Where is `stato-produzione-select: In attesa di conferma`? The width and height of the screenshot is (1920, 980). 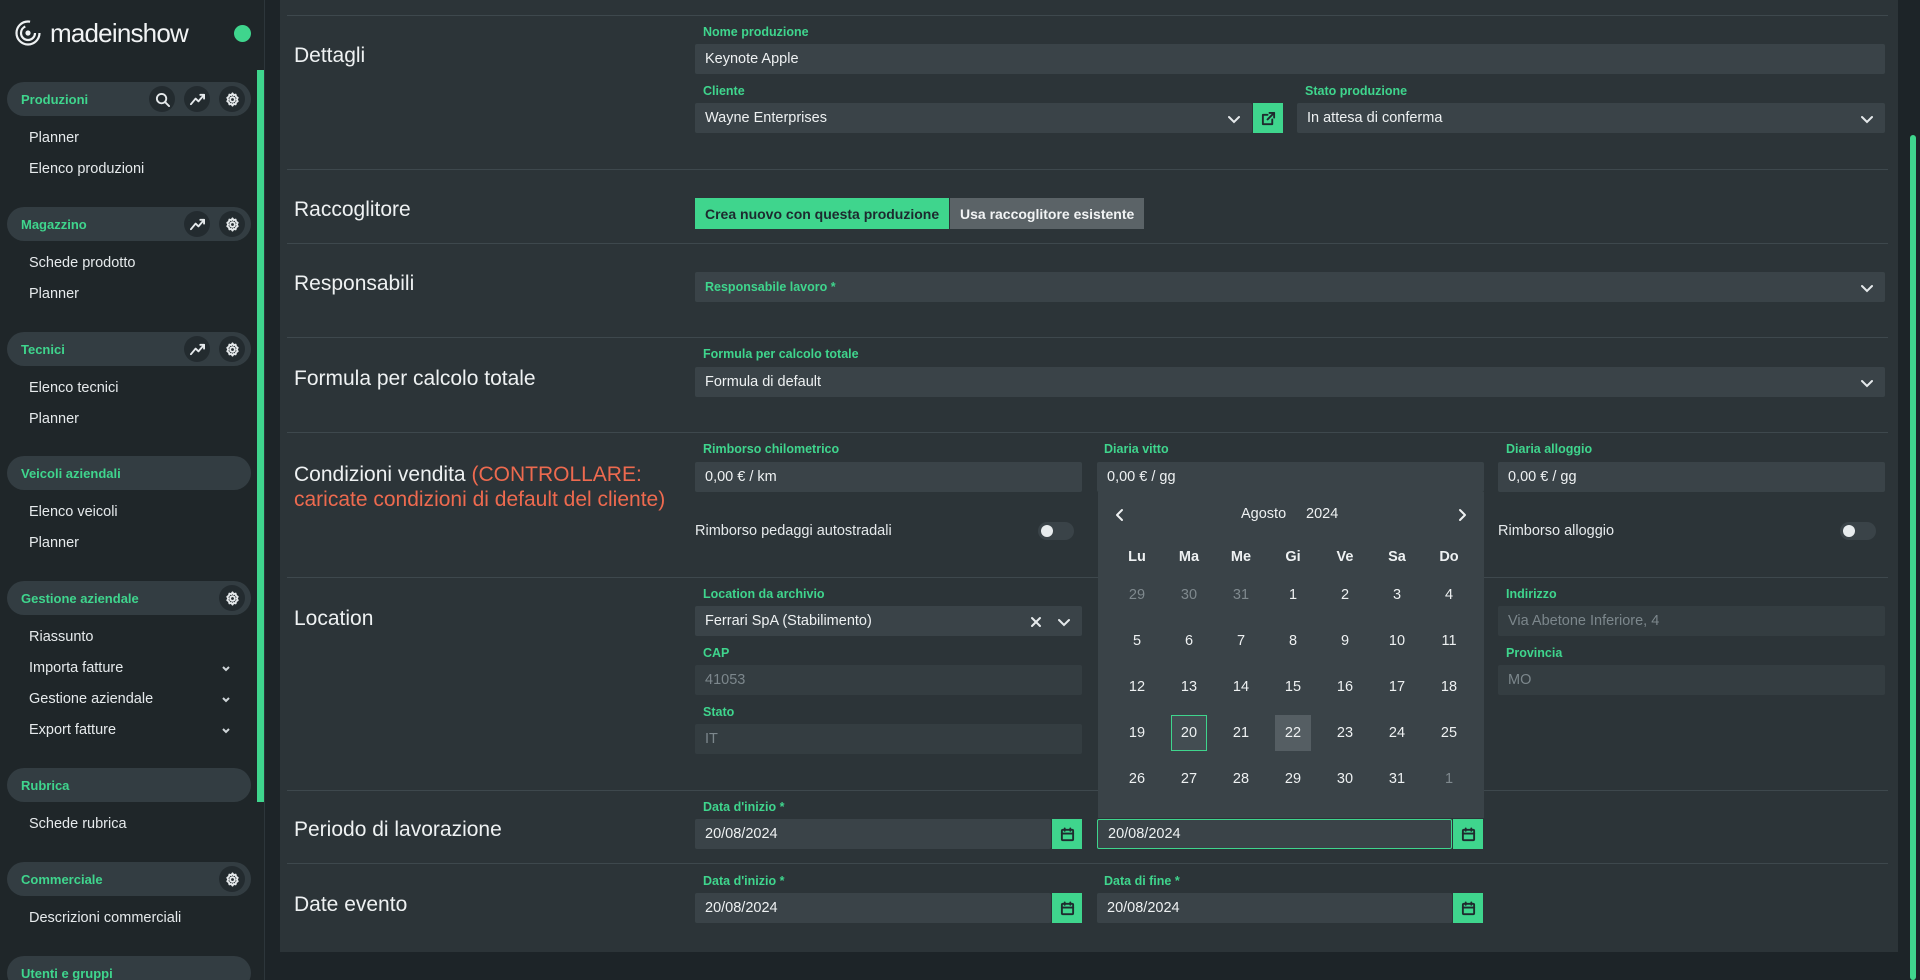
stato-produzione-select: In attesa di conferma is located at coordinates (1591, 118).